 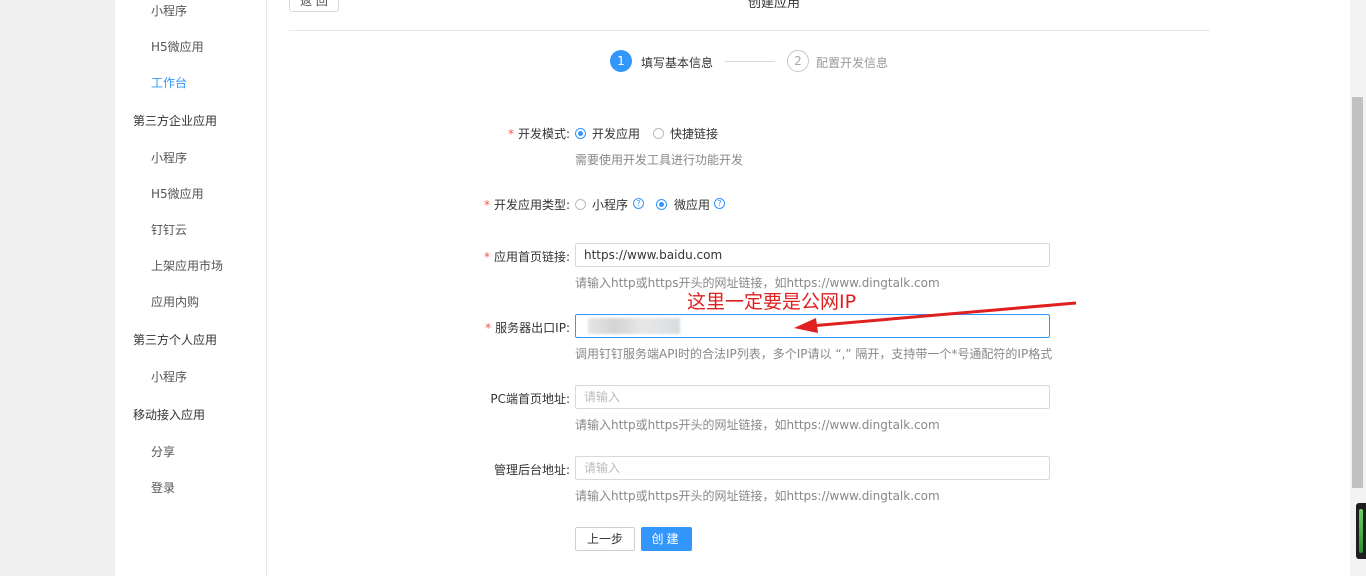 What do you see at coordinates (580, 133) in the screenshot?
I see `radio-dev-app` at bounding box center [580, 133].